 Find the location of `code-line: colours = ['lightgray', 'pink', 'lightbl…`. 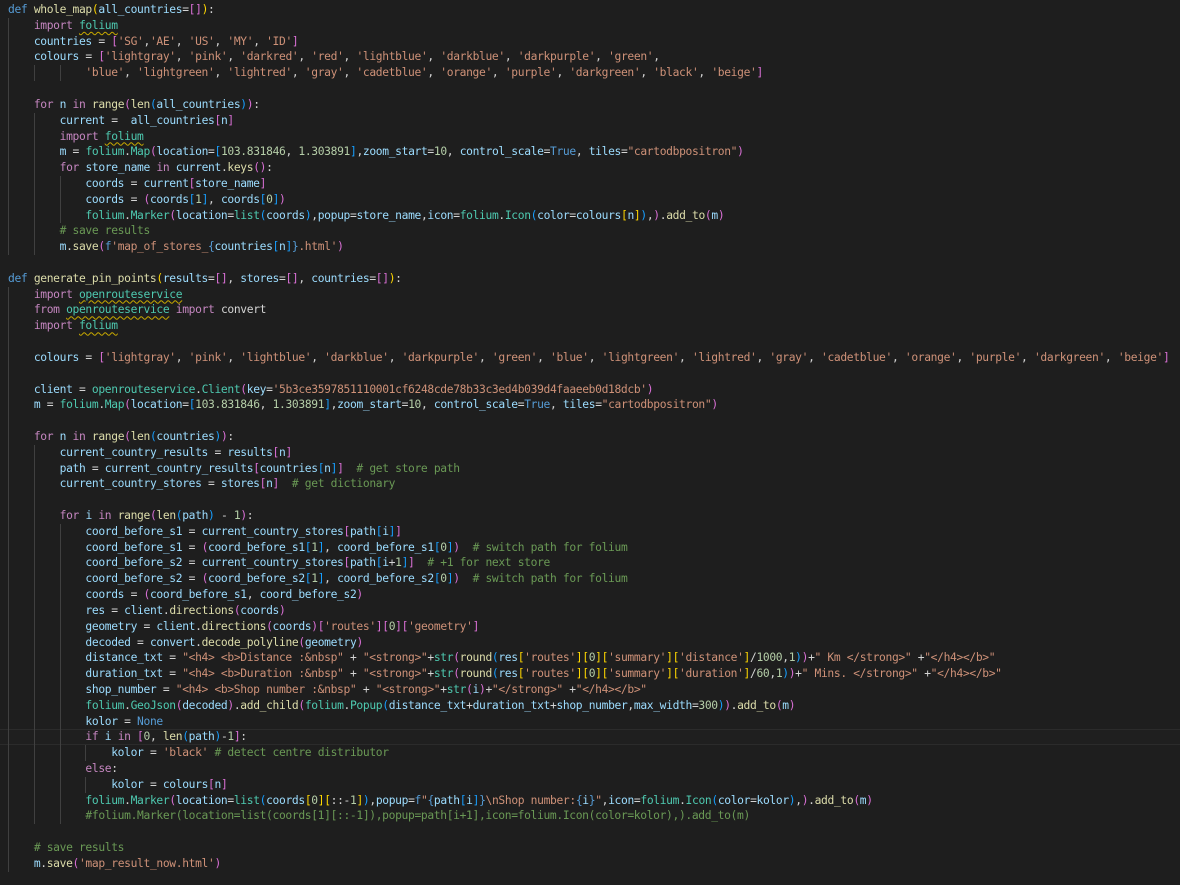

code-line: colours = ['lightgray', 'pink', 'lightbl… is located at coordinates (590, 357).